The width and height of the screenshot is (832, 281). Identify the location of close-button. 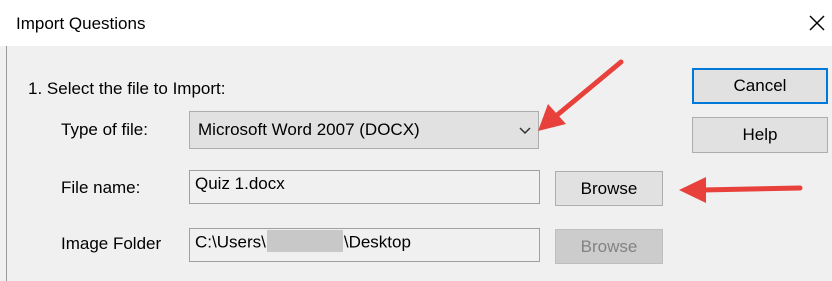
(816, 23).